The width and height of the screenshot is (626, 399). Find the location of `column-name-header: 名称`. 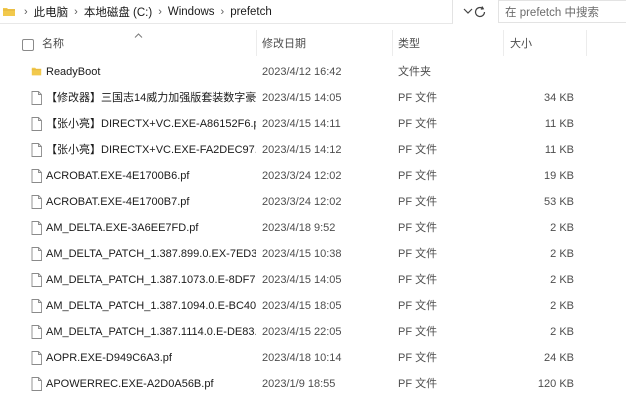

column-name-header: 名称 is located at coordinates (53, 43).